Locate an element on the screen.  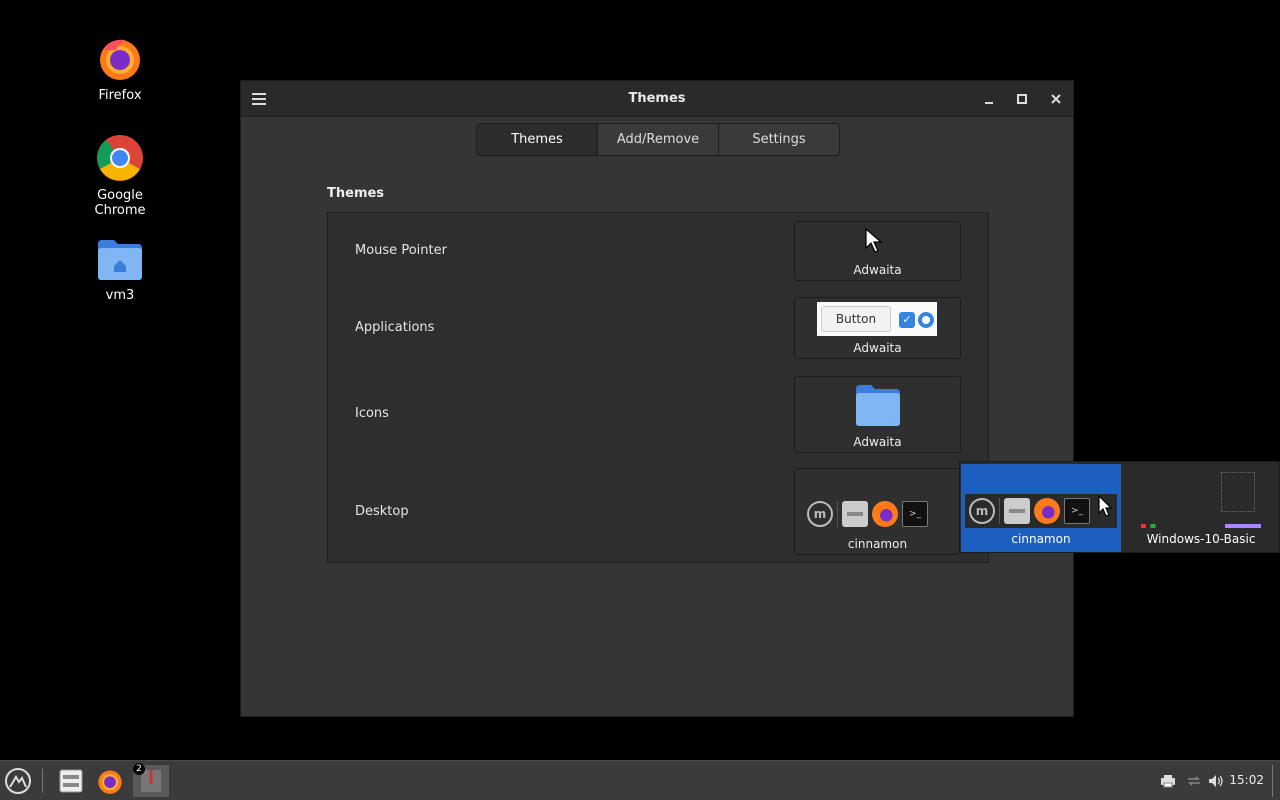
tab-themes: Themes is located at coordinates (537, 139).